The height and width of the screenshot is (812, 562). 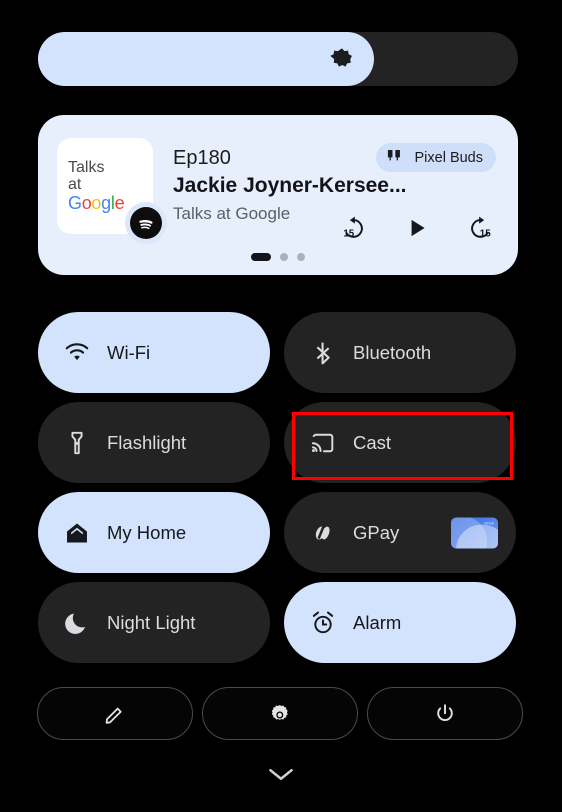 I want to click on forward-15-button: 15, so click(x=481, y=228).